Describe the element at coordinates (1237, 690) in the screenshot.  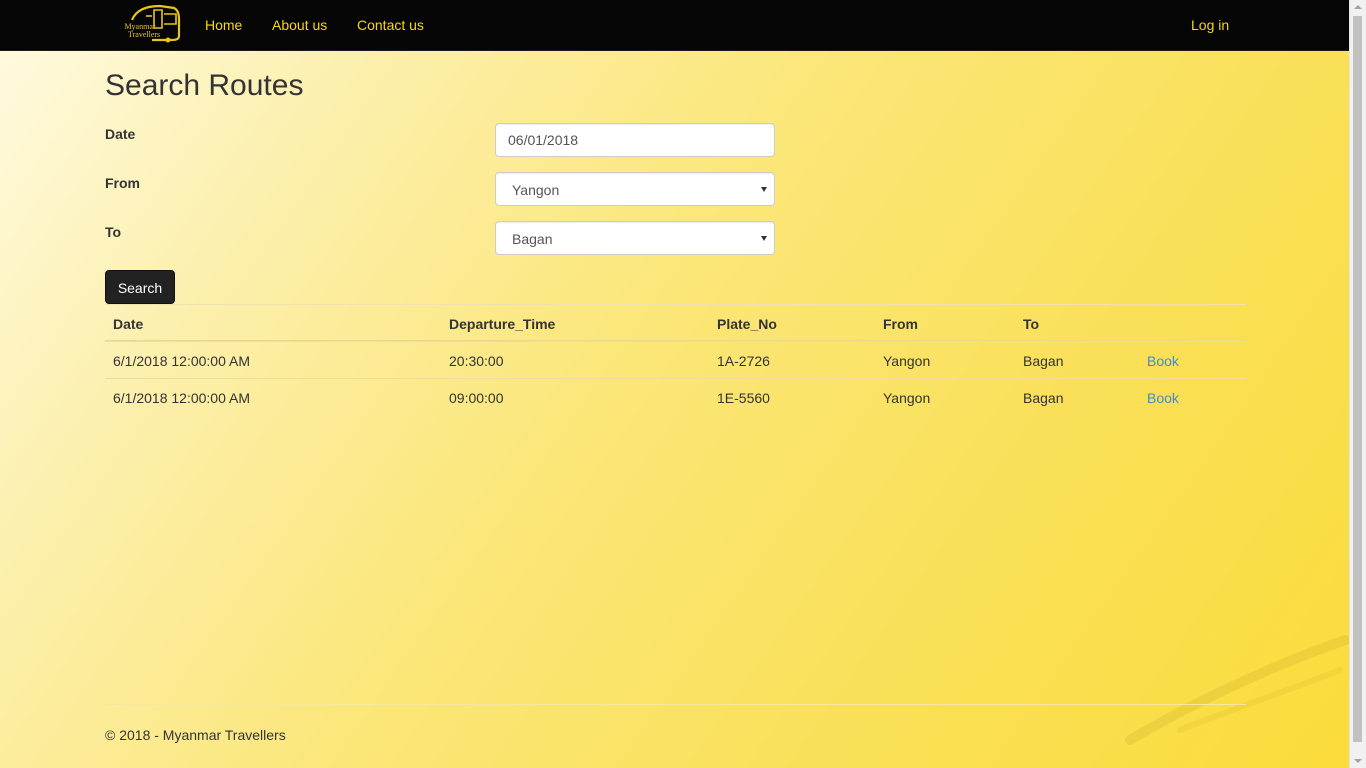
I see `background-streak` at that location.